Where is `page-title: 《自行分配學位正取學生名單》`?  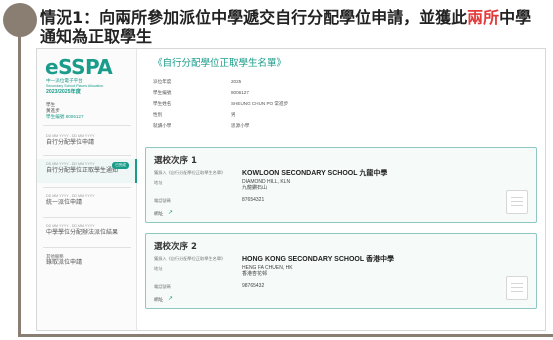
page-title: 《自行分配學位正取學生名單》 is located at coordinates (220, 63).